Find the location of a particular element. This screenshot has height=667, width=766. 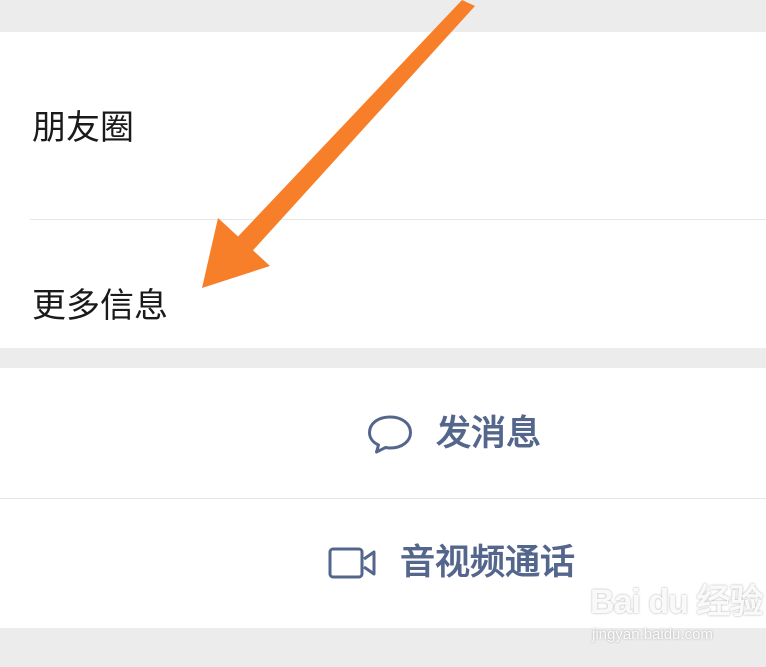

chat-bubble-icon is located at coordinates (390, 434).